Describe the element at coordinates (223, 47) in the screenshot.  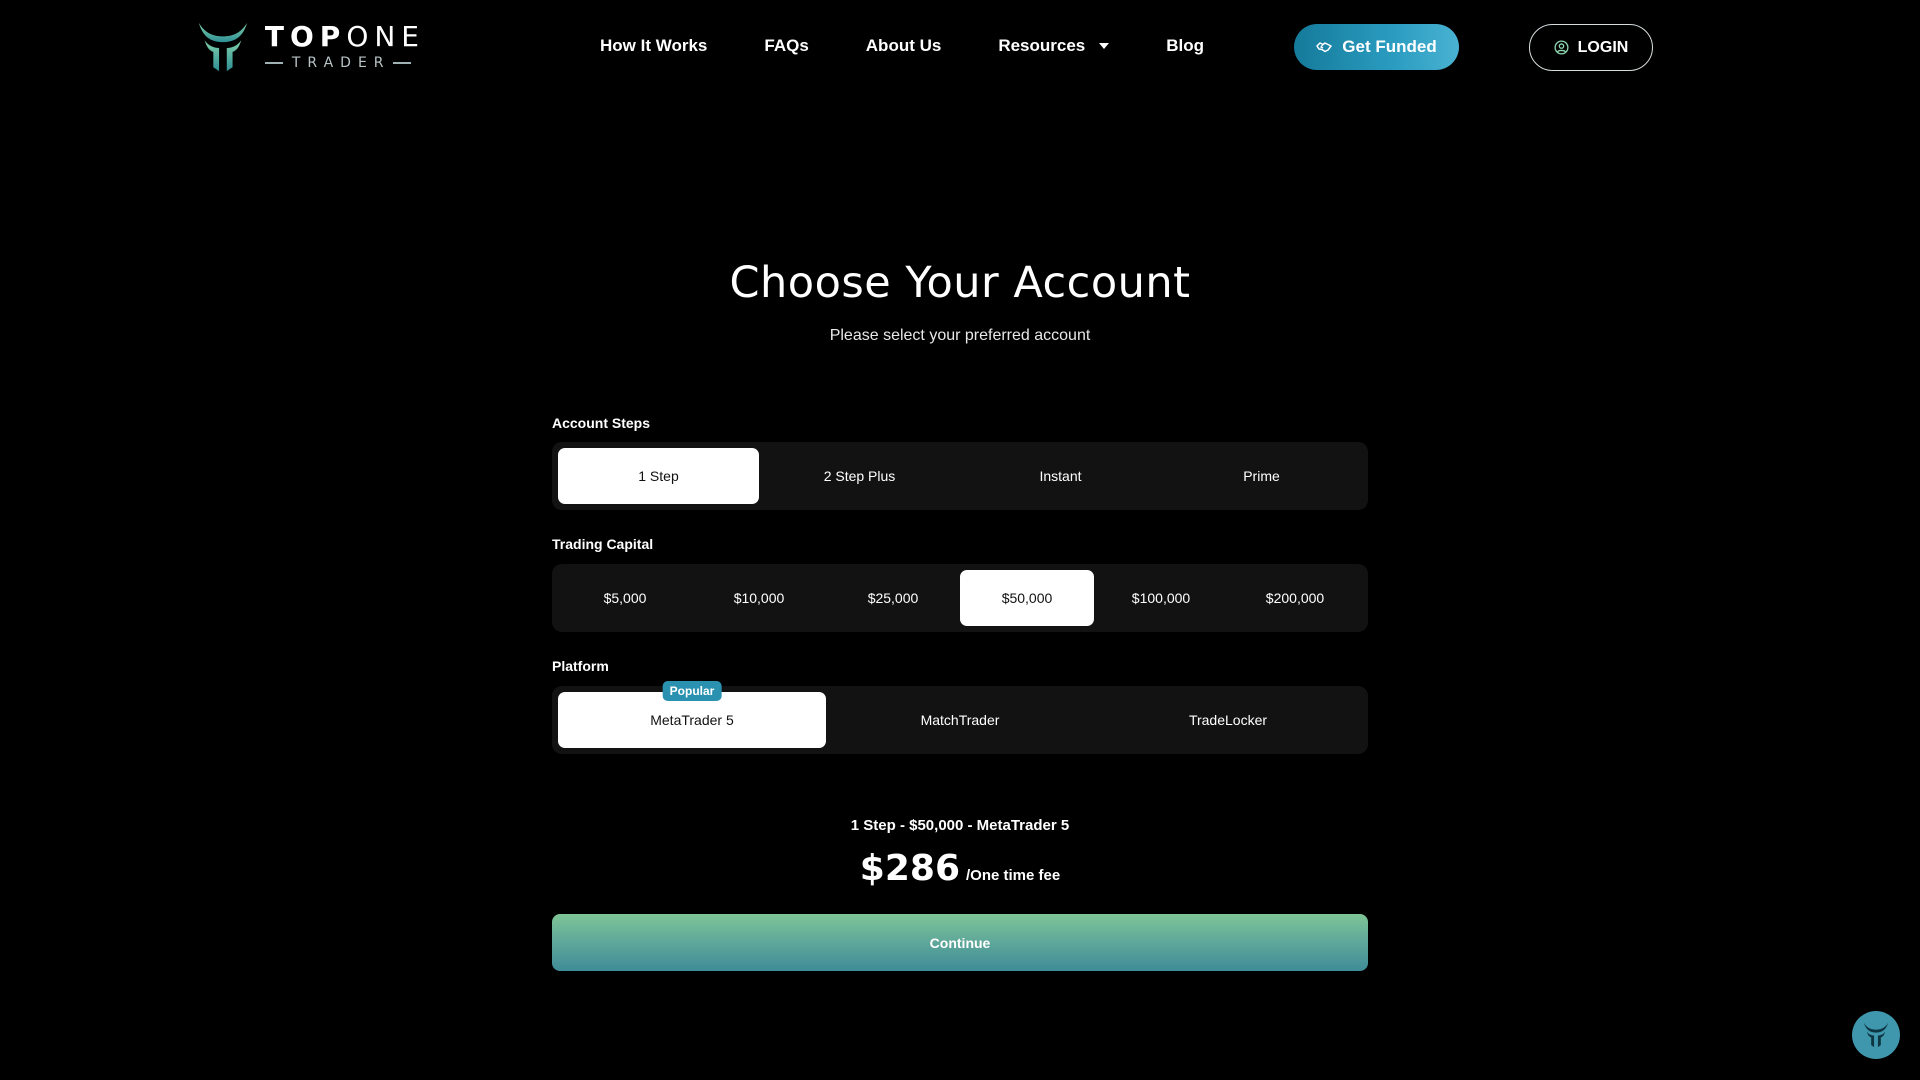
I see `brand-logo-icon` at that location.